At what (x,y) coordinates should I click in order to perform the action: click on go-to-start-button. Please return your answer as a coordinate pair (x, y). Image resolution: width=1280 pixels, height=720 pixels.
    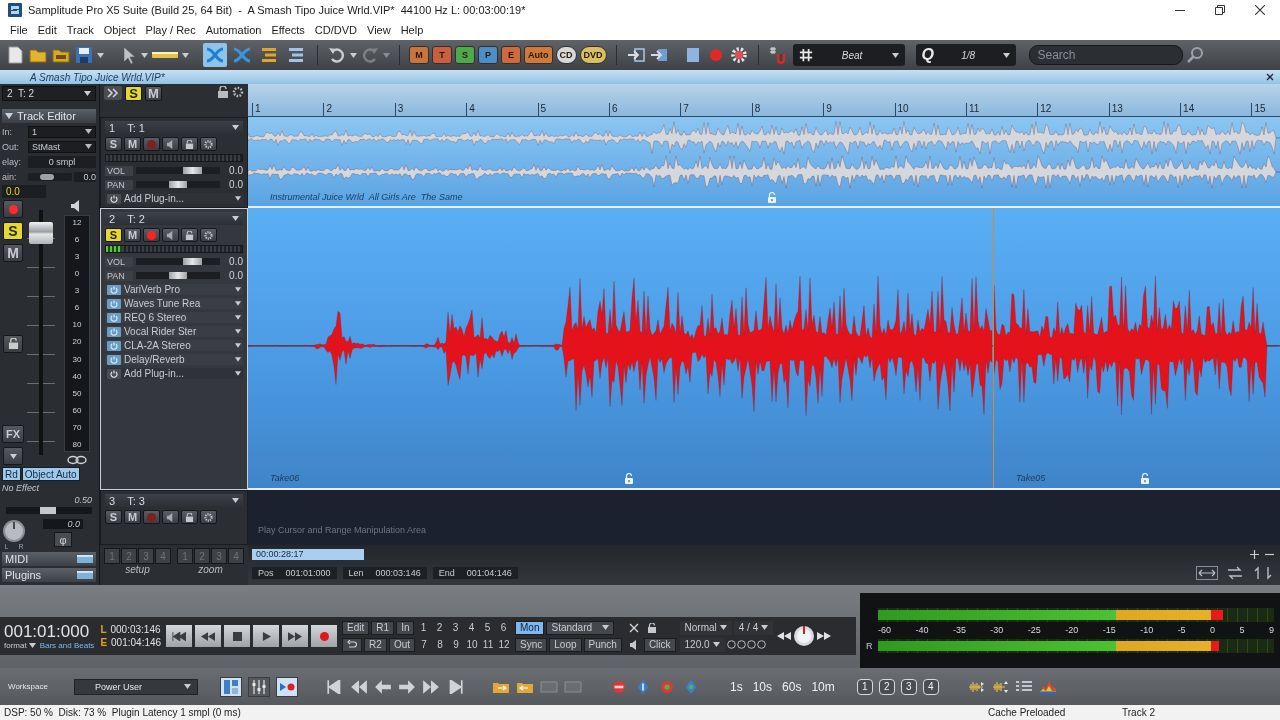
    Looking at the image, I should click on (179, 636).